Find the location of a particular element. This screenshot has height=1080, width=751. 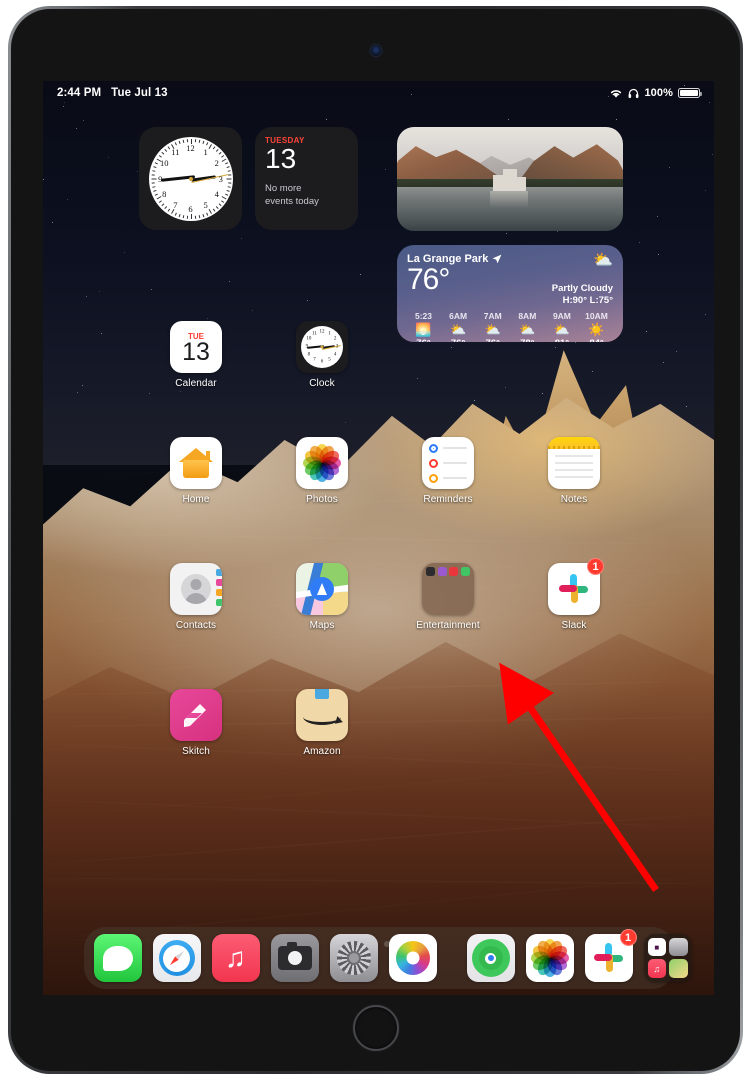

clock-number: 11 is located at coordinates (314, 334).